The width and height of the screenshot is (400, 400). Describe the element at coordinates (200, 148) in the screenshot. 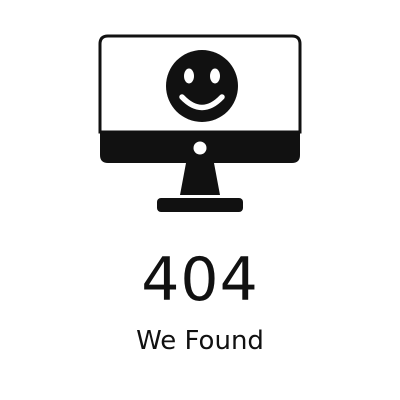

I see `power-light-icon` at that location.